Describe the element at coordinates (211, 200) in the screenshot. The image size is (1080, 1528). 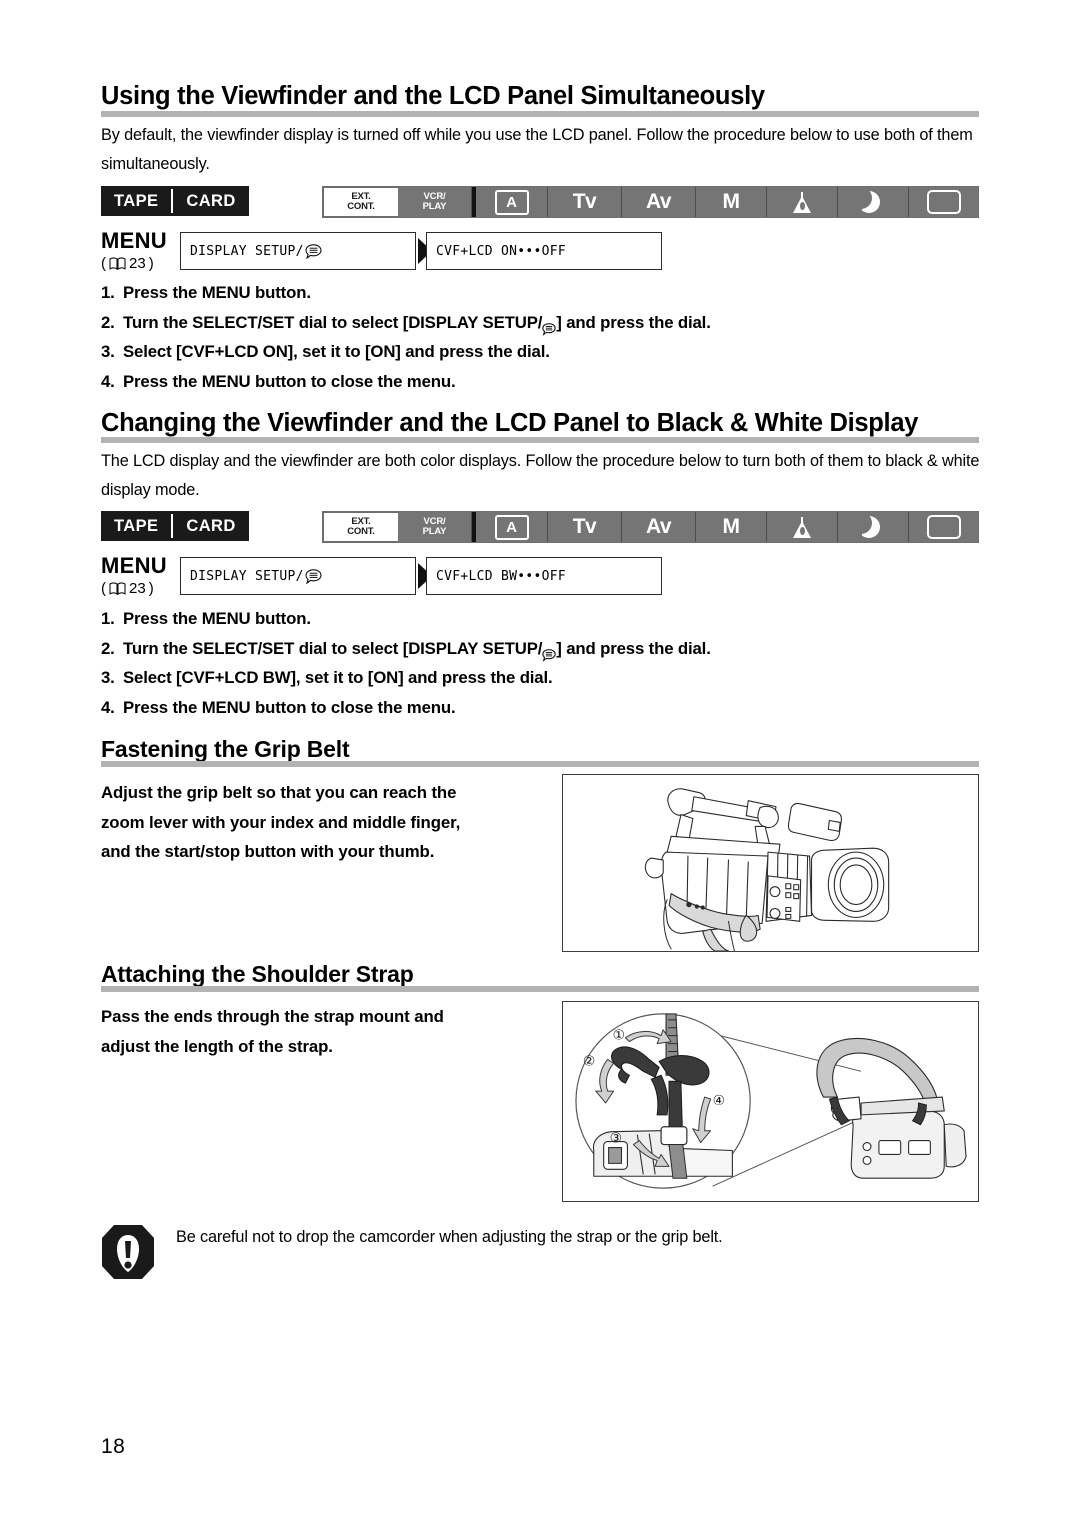
I see `media-chip-card-1: CARD` at that location.